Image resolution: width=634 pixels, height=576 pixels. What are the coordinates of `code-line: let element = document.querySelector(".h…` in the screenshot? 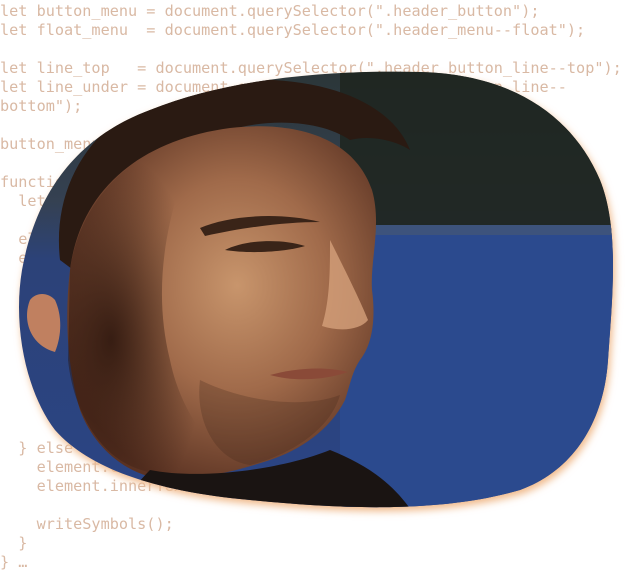 It's located at (251, 201).